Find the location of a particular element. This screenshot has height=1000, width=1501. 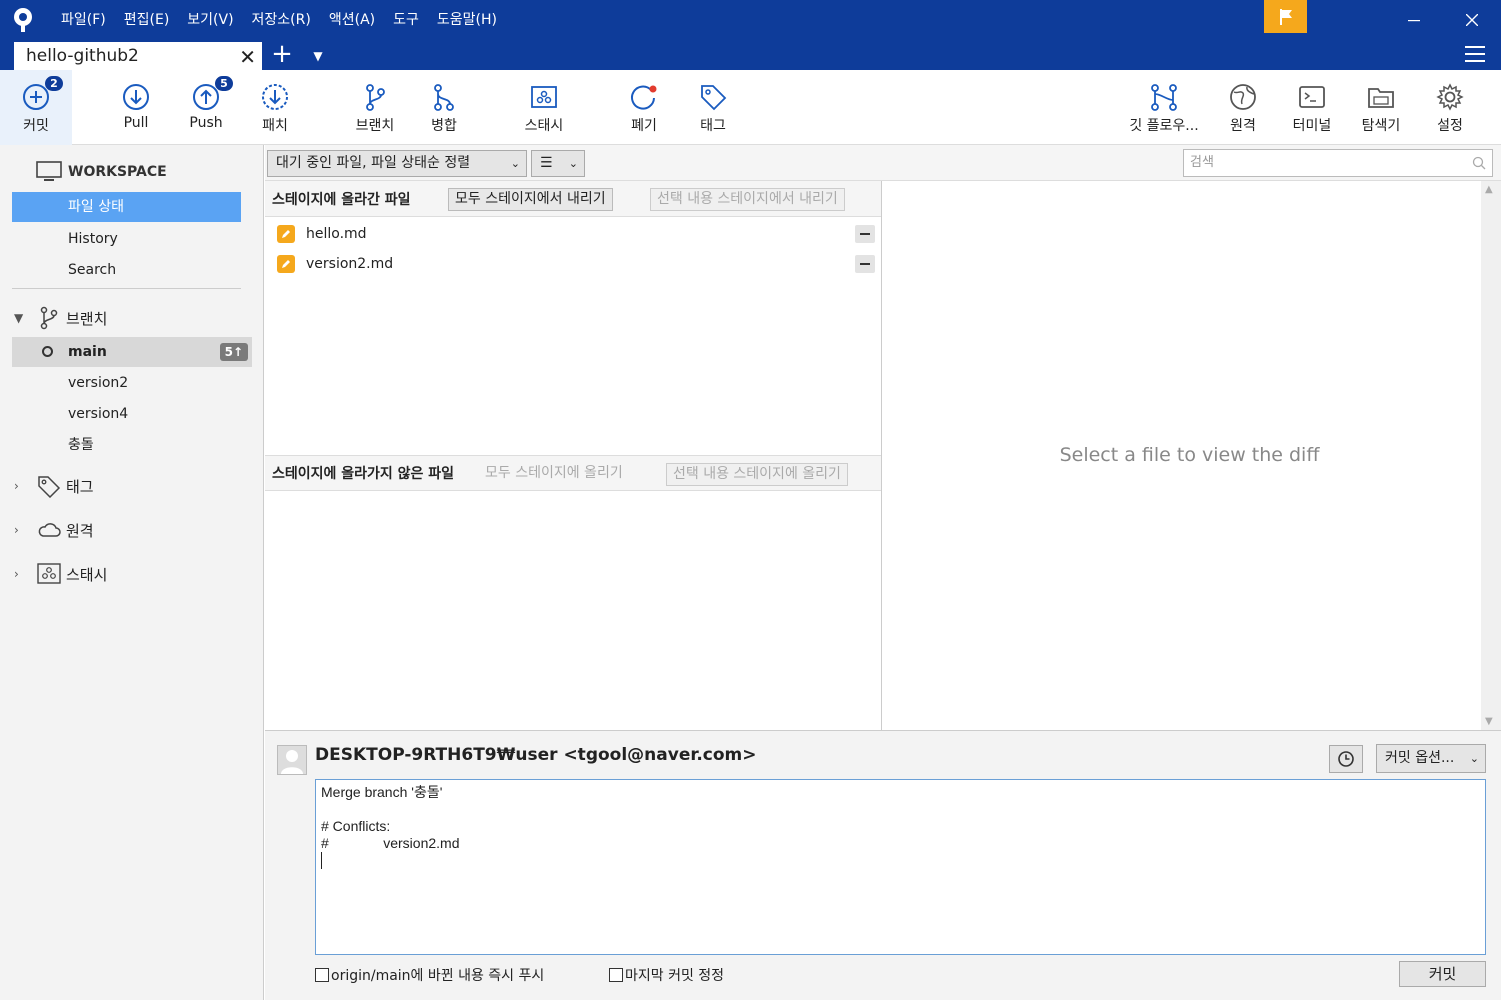

remotes-label: 원격 is located at coordinates (80, 530).